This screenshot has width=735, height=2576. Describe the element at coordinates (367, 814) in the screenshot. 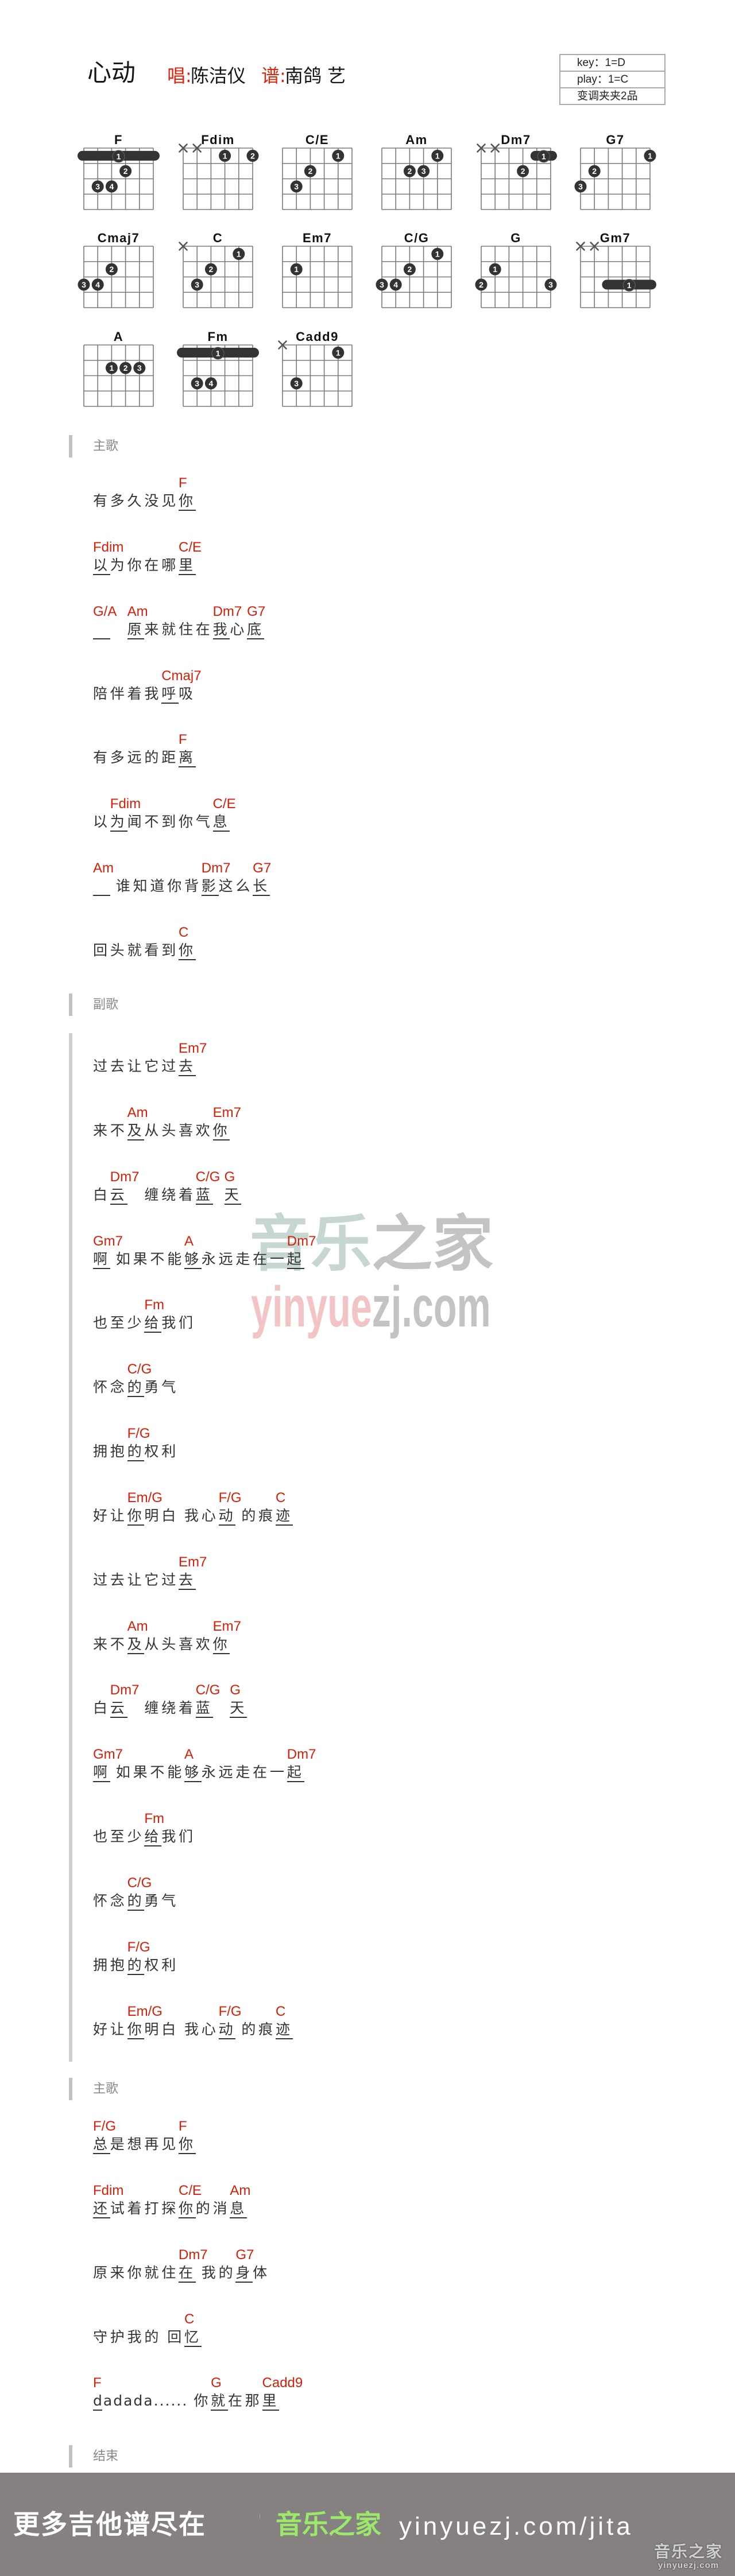

I see `lyric-line: 以为 Fdim 闻不到你气息 C/E` at that location.